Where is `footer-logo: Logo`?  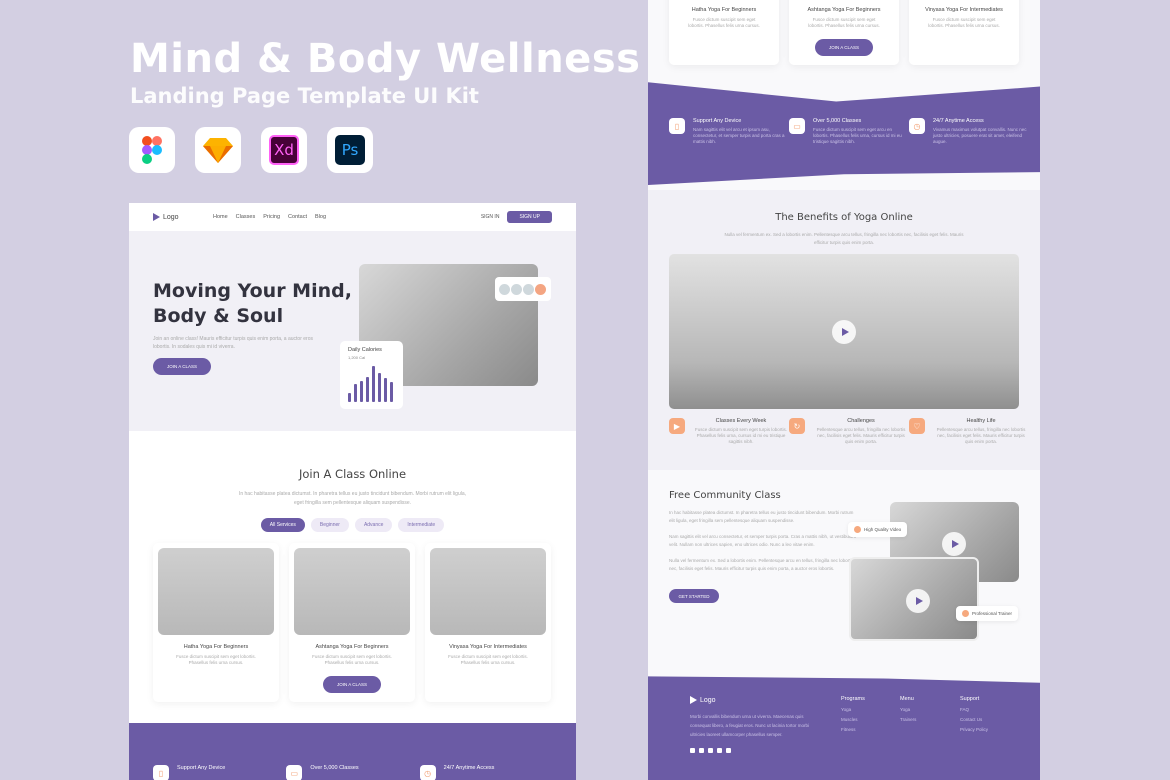 footer-logo: Logo is located at coordinates (720, 700).